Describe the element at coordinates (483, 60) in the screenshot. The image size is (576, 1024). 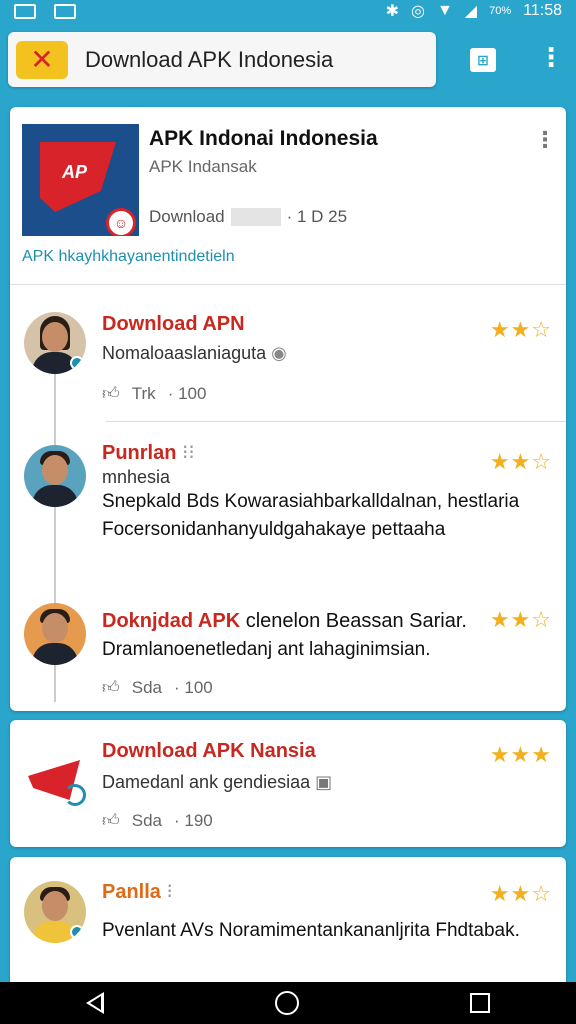
I see `store-icon: ⊞` at that location.